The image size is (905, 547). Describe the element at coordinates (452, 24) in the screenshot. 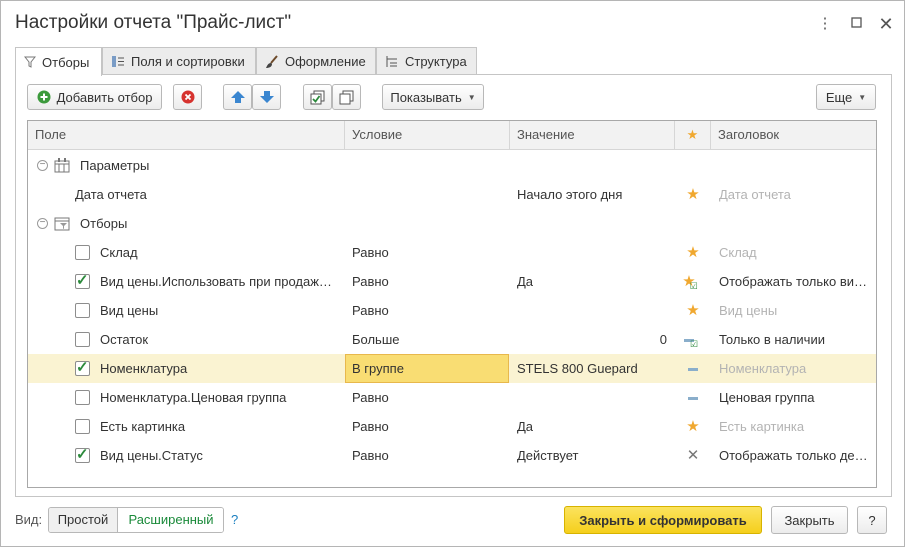

I see `title-bar: Настройки отчета "Прайс-лист" ⋮ ✕` at that location.